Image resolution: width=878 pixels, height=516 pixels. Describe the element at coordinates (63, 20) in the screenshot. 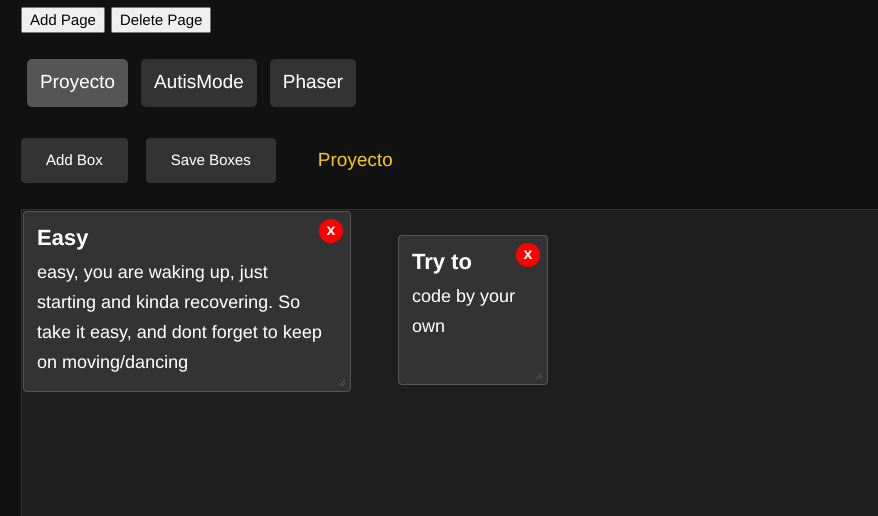

I see `page-button: Add Page` at that location.